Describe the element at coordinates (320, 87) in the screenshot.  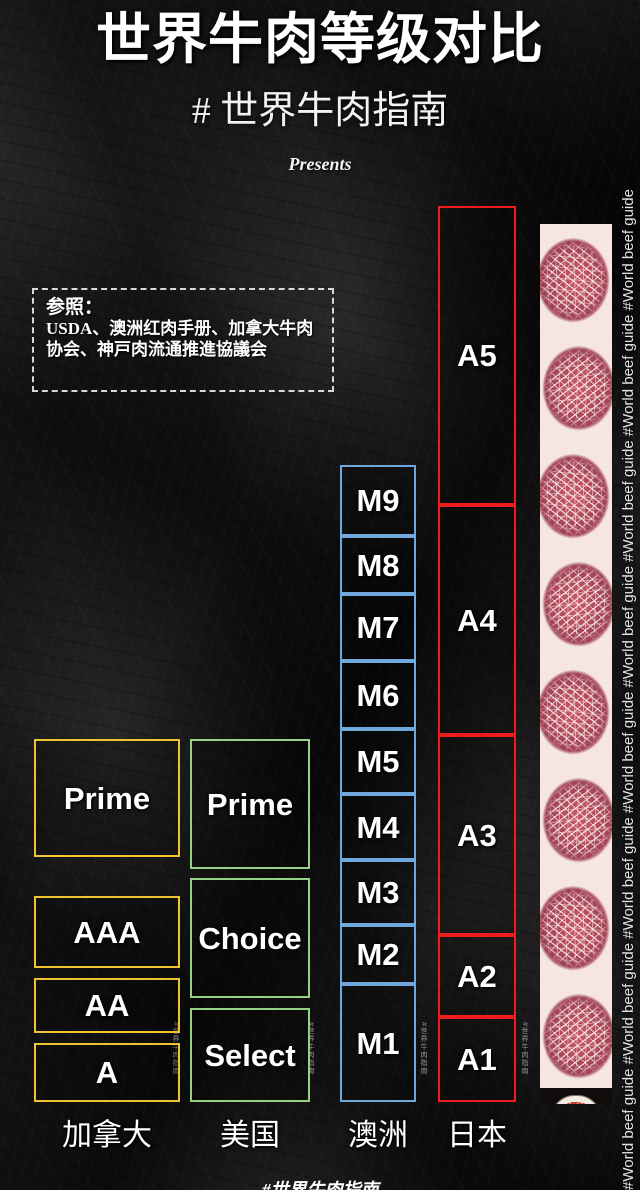
I see `header: 世界牛肉等级对比 # 世界牛肉指南 Presents` at that location.